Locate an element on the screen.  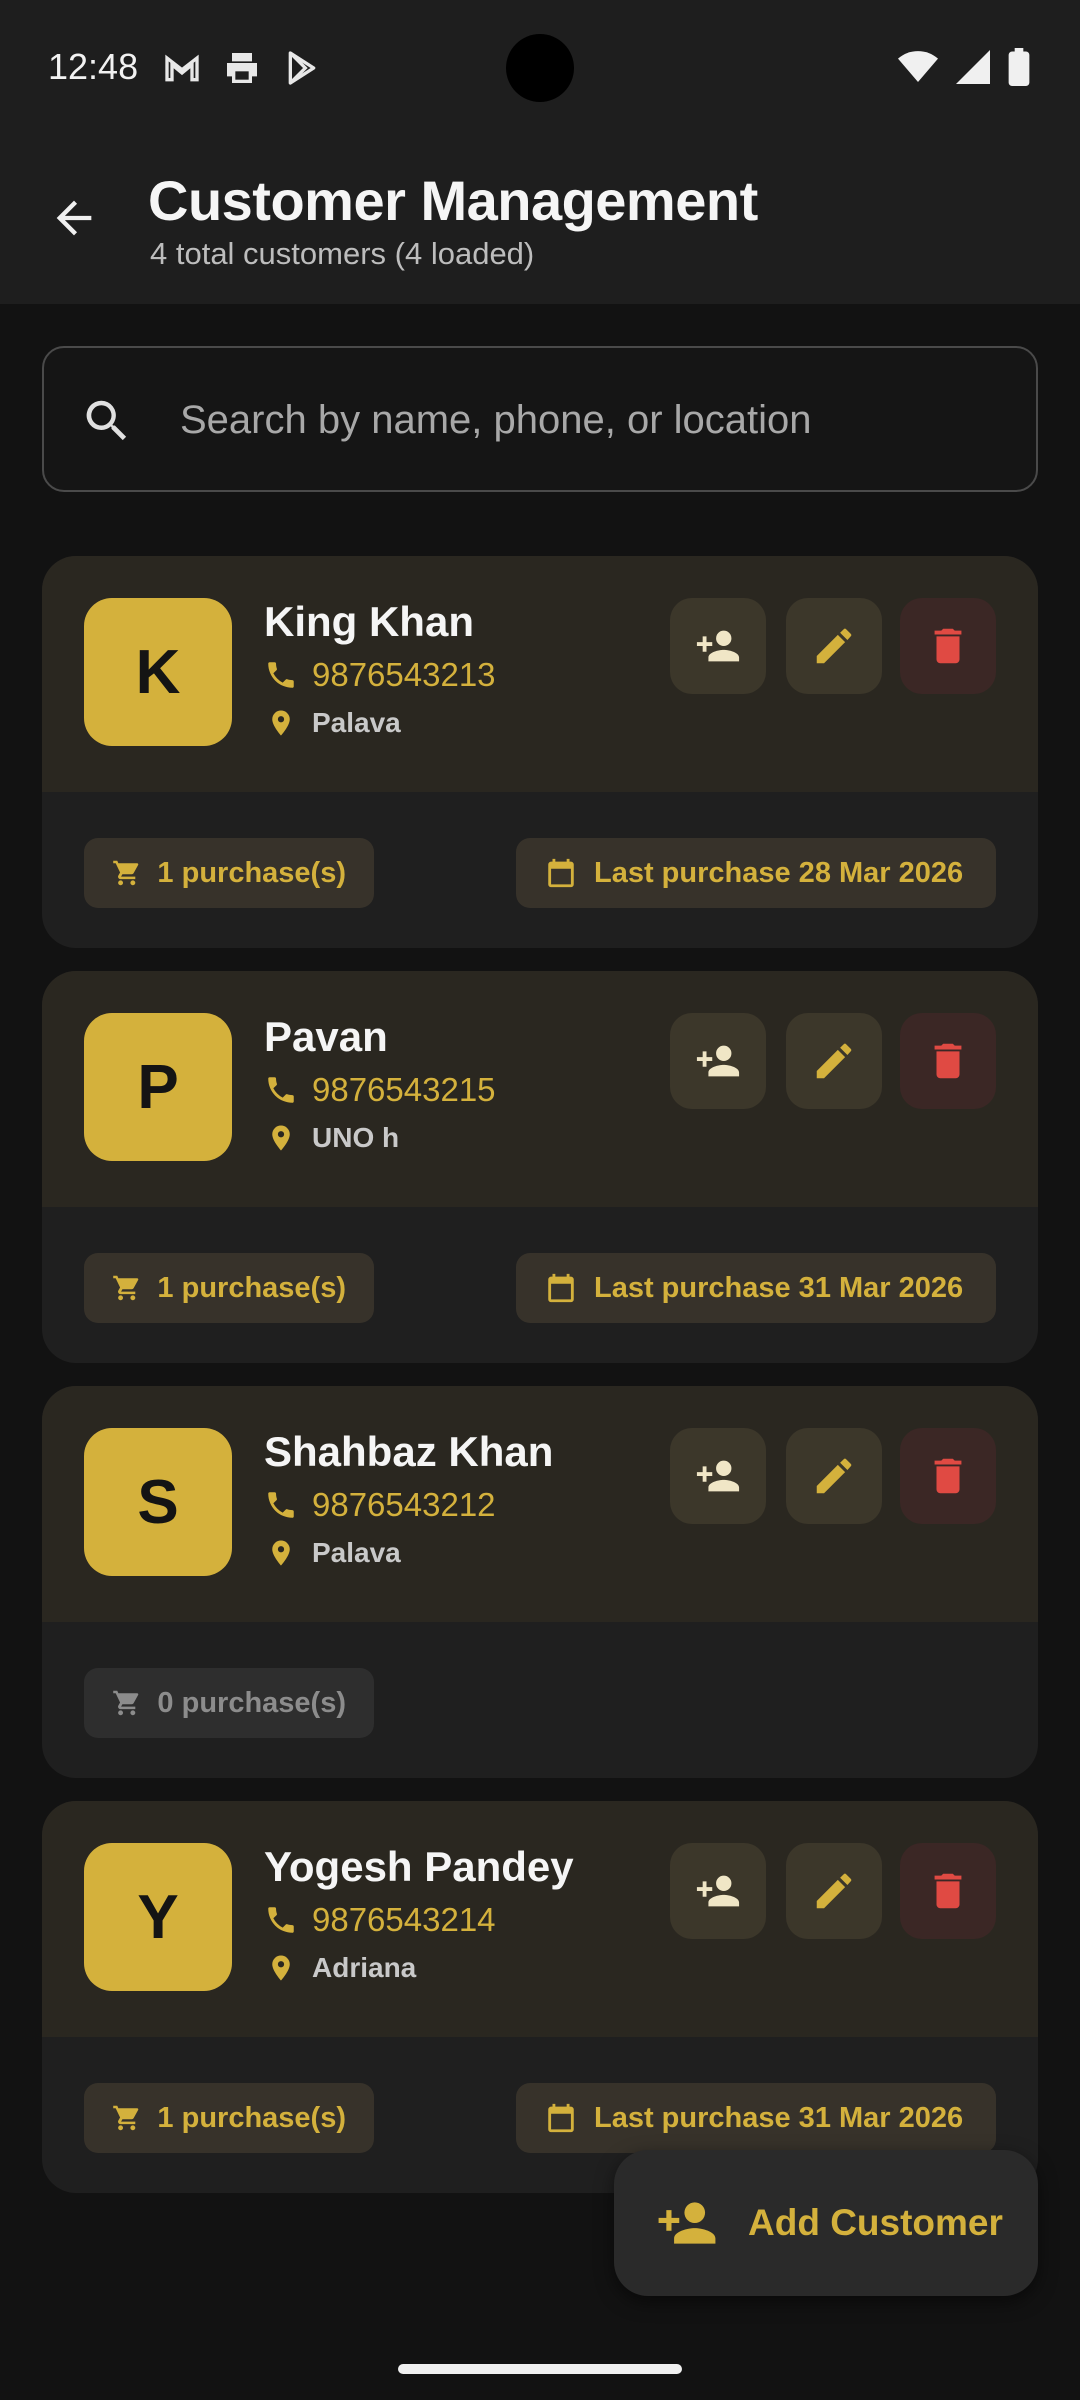
location-row: UNO h is located at coordinates (331, 1138).